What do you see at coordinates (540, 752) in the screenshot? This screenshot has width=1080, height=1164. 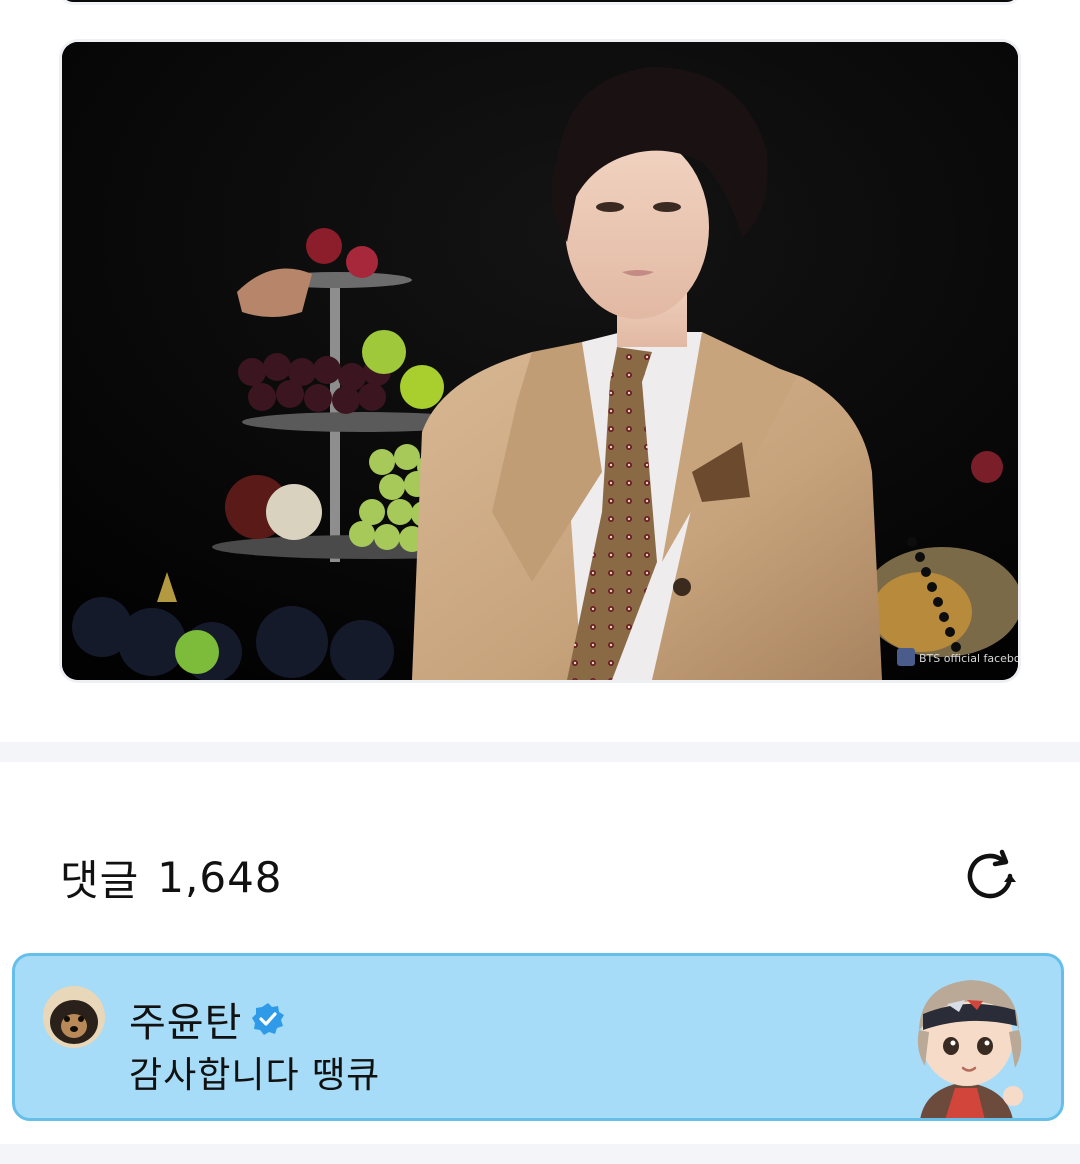 I see `section-divider` at bounding box center [540, 752].